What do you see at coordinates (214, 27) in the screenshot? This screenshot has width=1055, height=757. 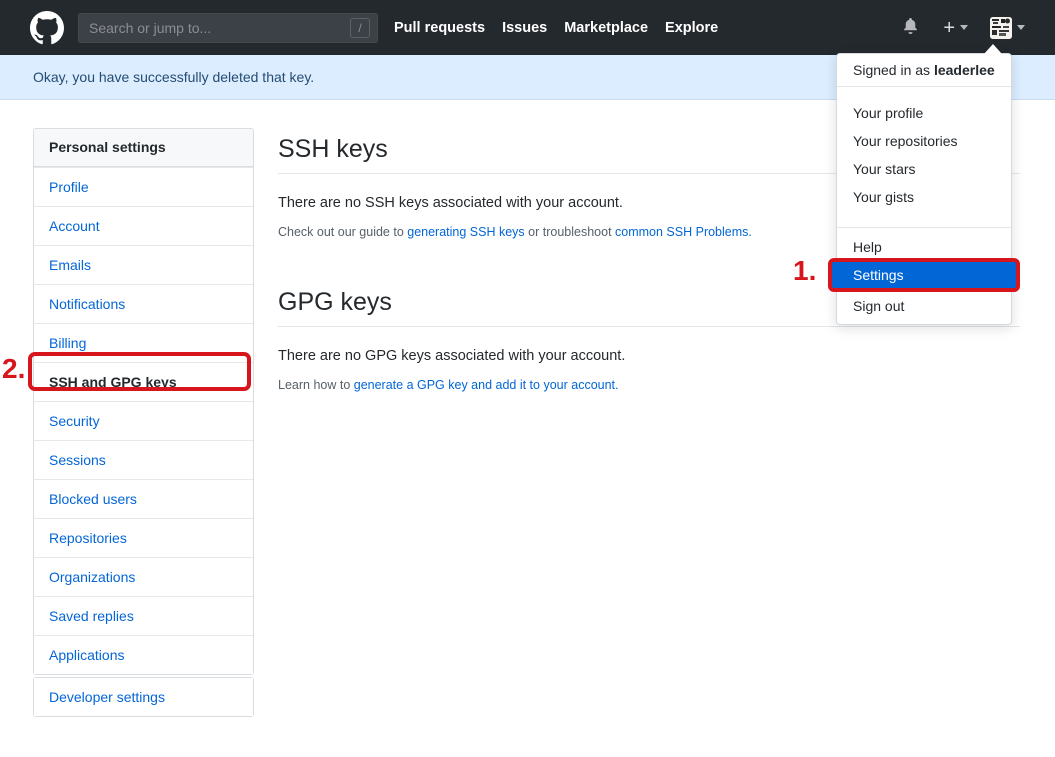 I see `search-input` at bounding box center [214, 27].